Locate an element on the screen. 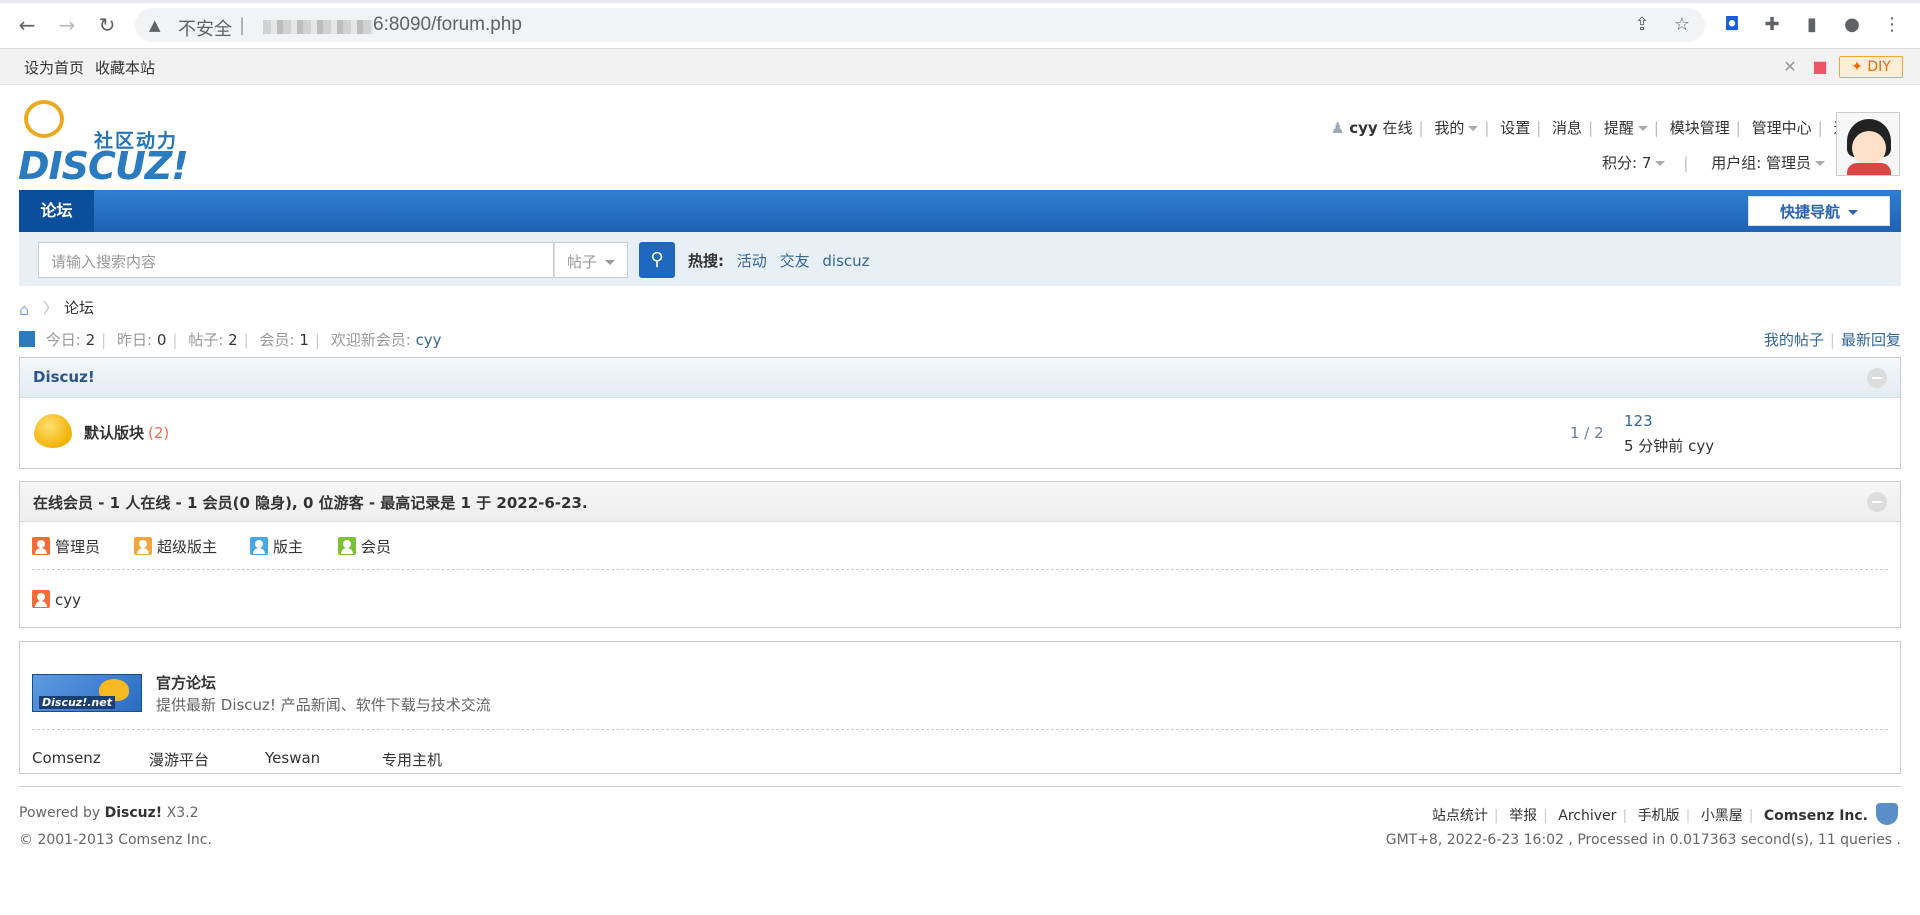 The width and height of the screenshot is (1920, 915). latest-replies-link: 最新回复 is located at coordinates (1871, 340).